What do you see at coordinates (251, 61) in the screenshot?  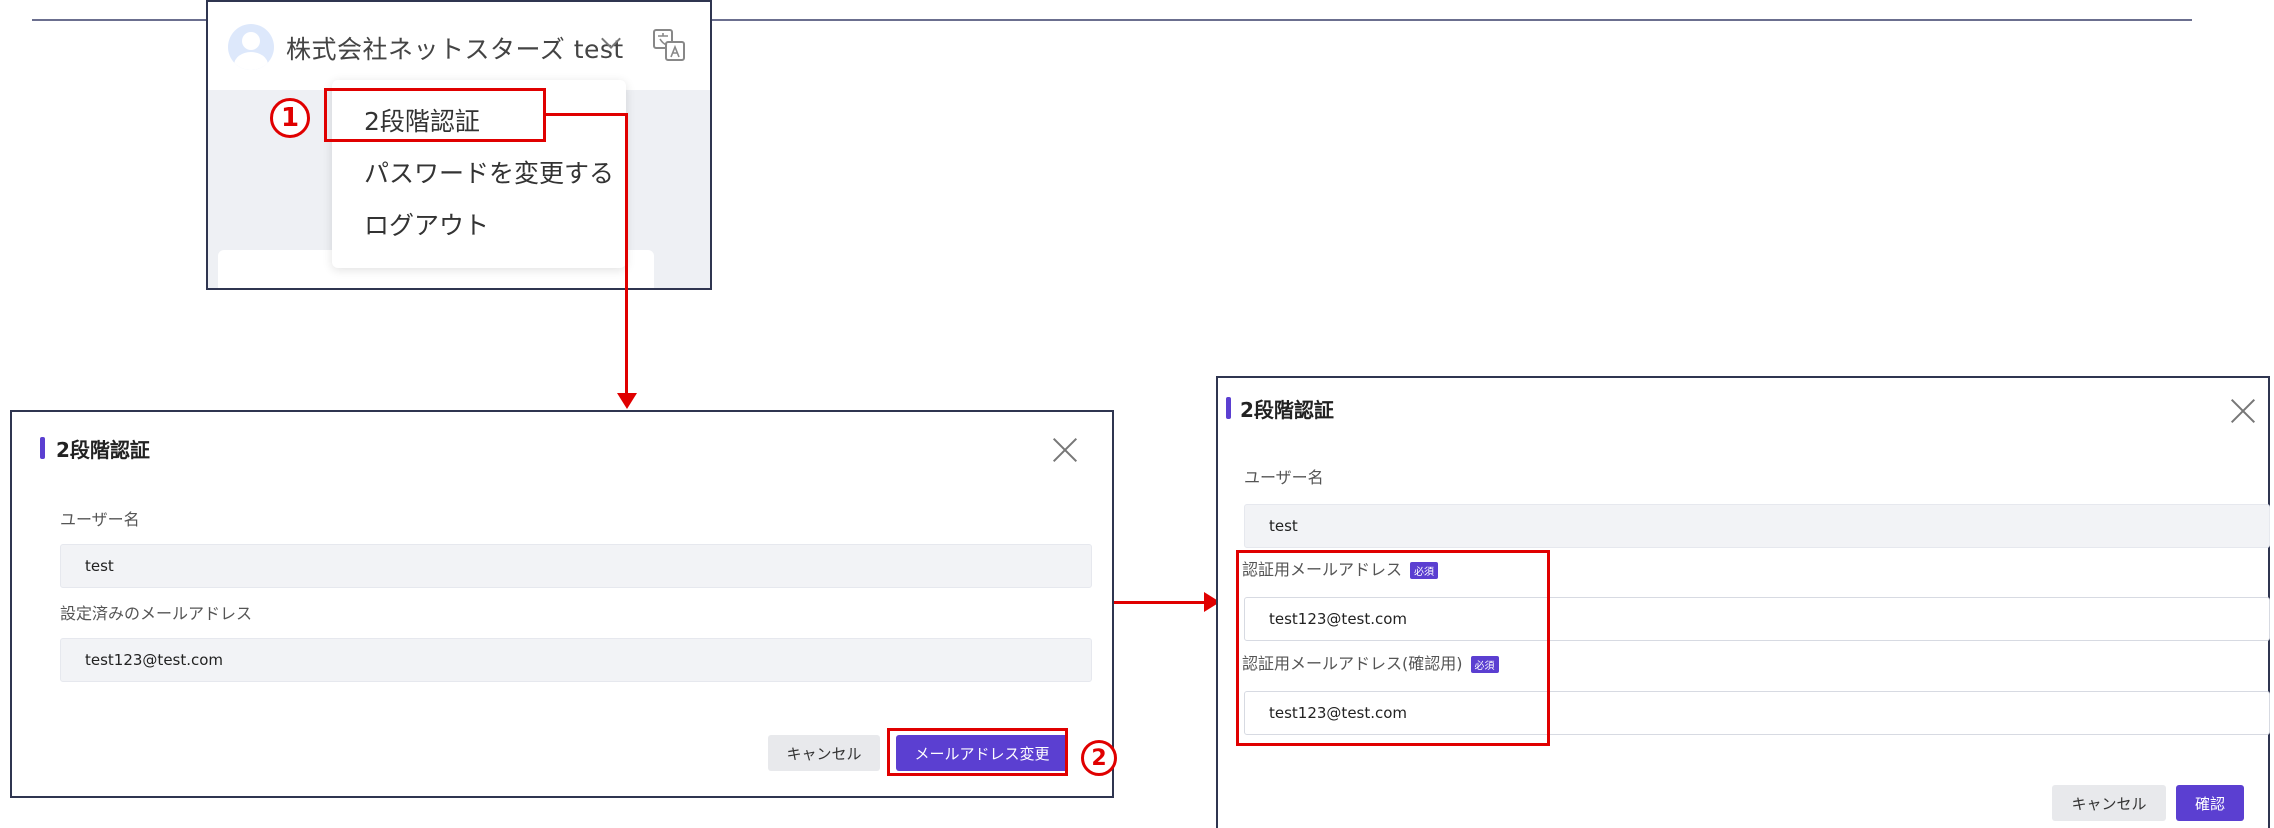 I see `avatar-body` at bounding box center [251, 61].